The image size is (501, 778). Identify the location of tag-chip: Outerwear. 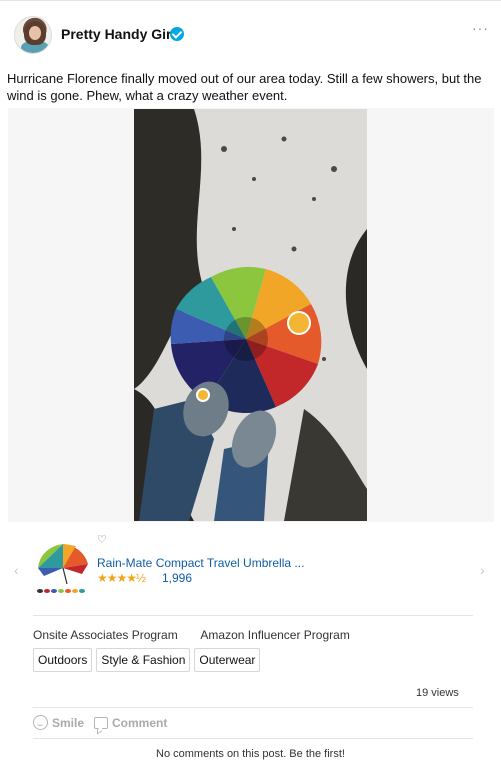
(227, 660).